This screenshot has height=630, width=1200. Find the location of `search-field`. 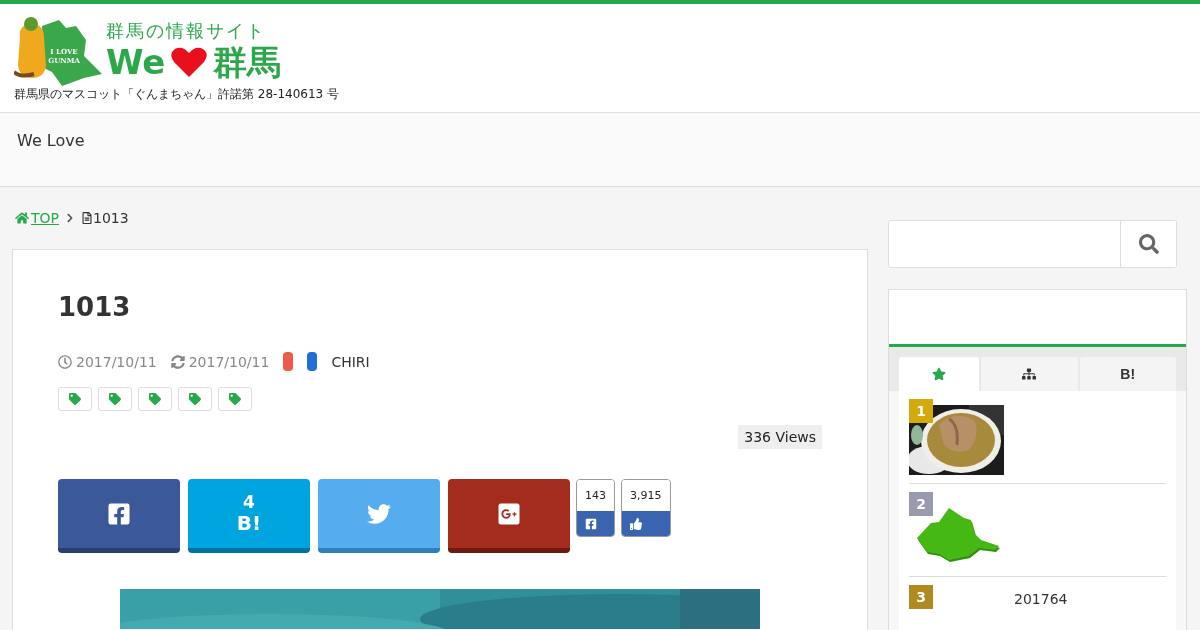

search-field is located at coordinates (1032, 244).